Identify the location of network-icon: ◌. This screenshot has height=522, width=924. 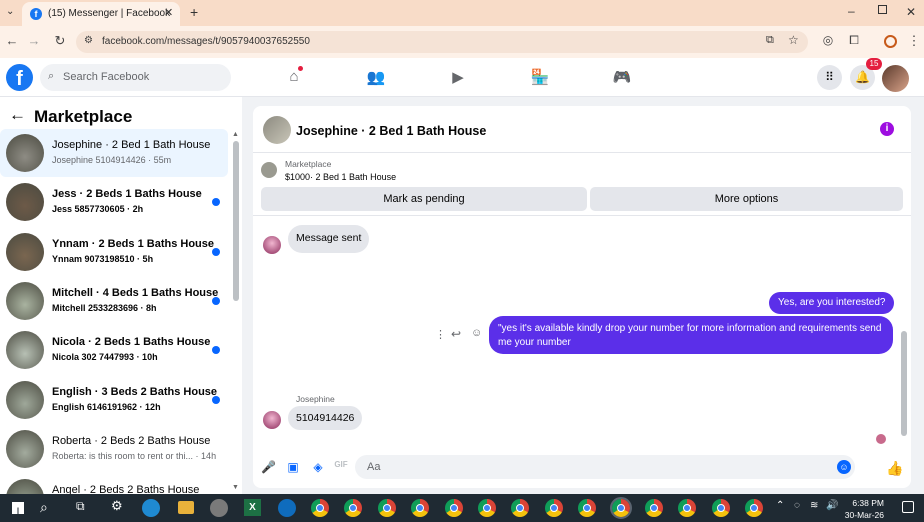
(797, 505).